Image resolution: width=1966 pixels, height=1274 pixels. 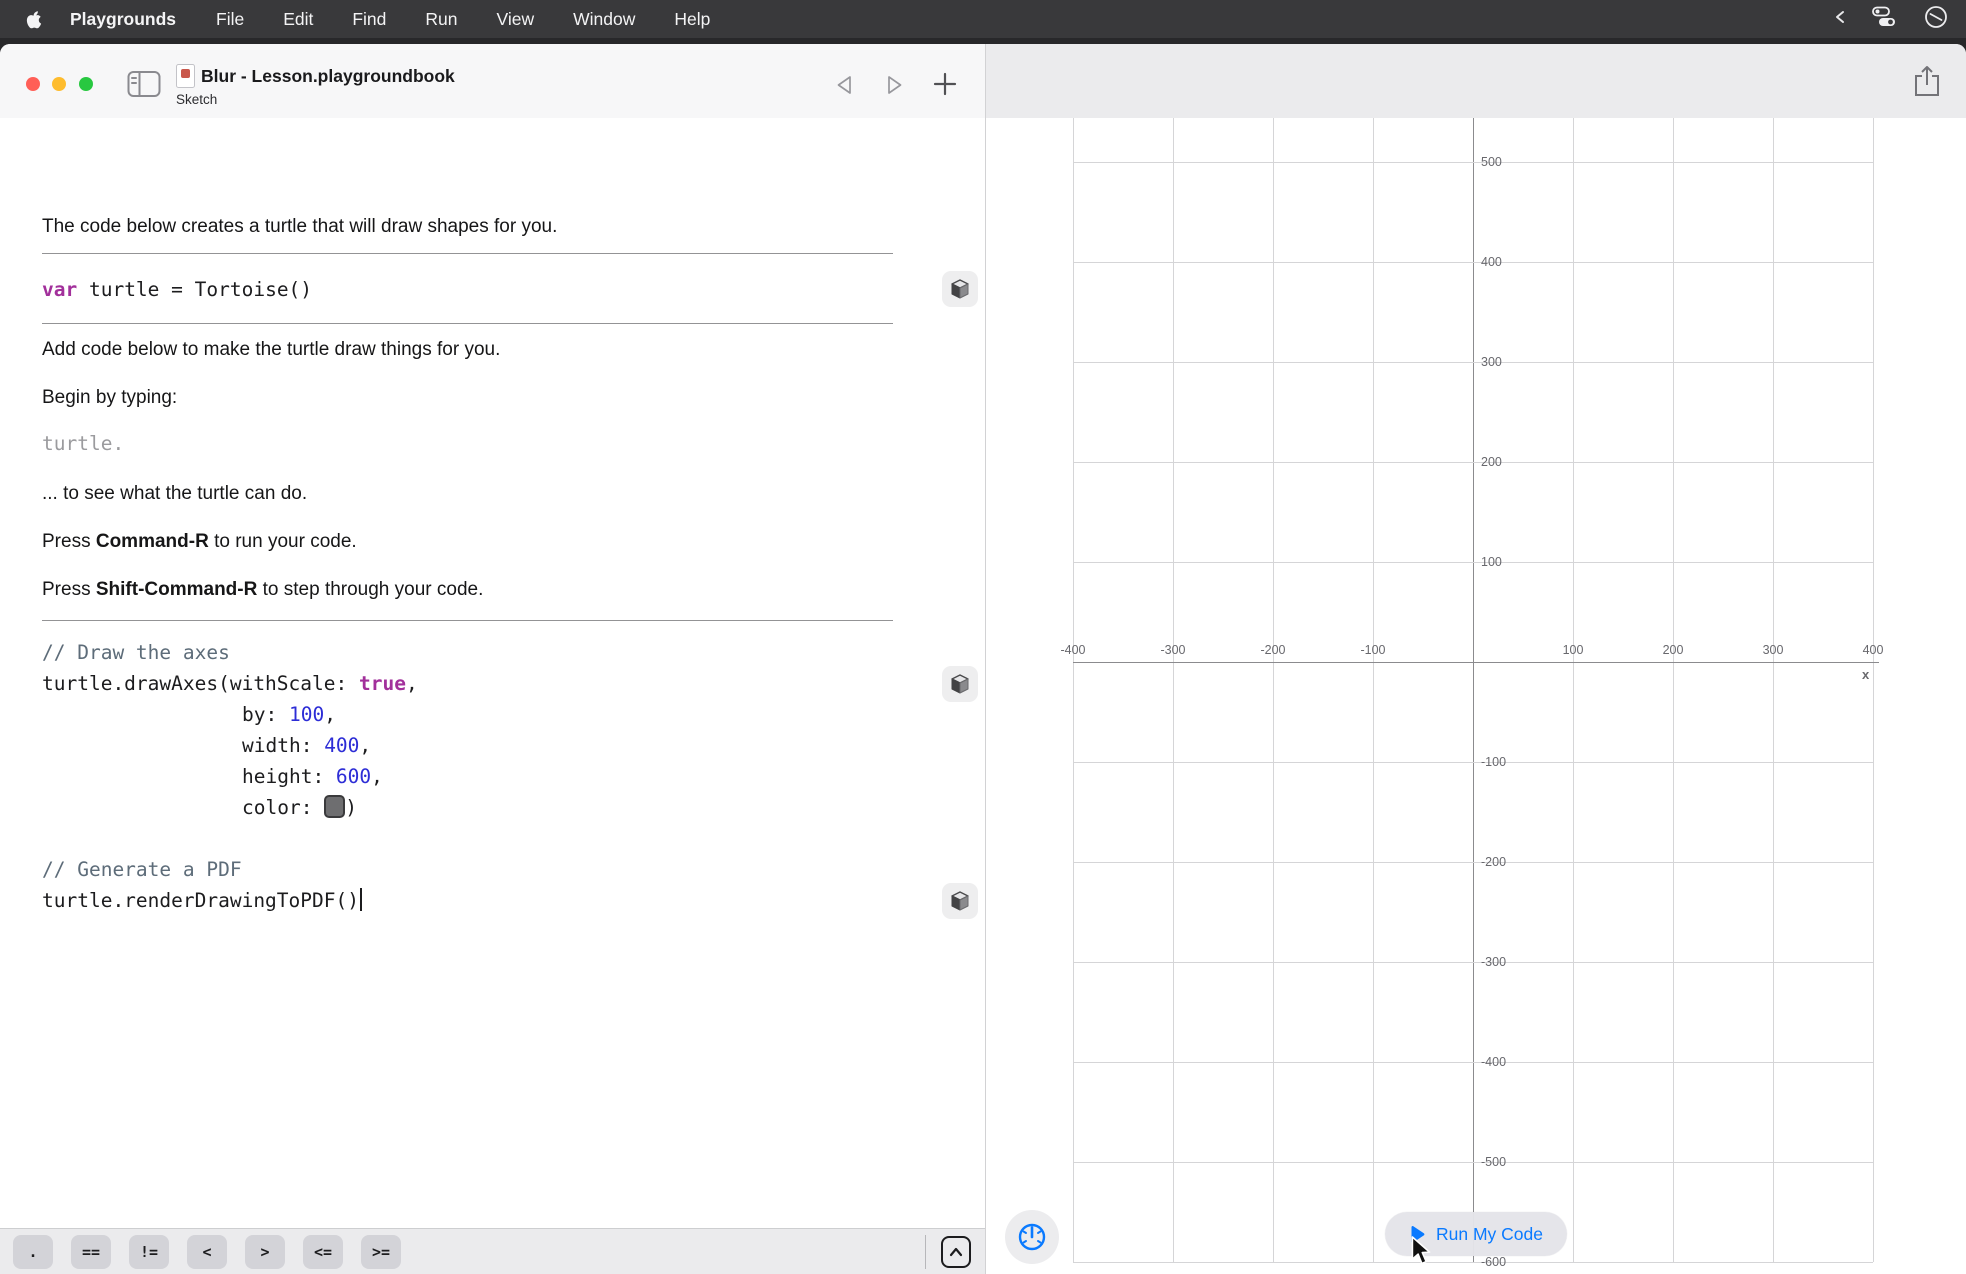 I want to click on key-less-than: <, so click(x=207, y=1251).